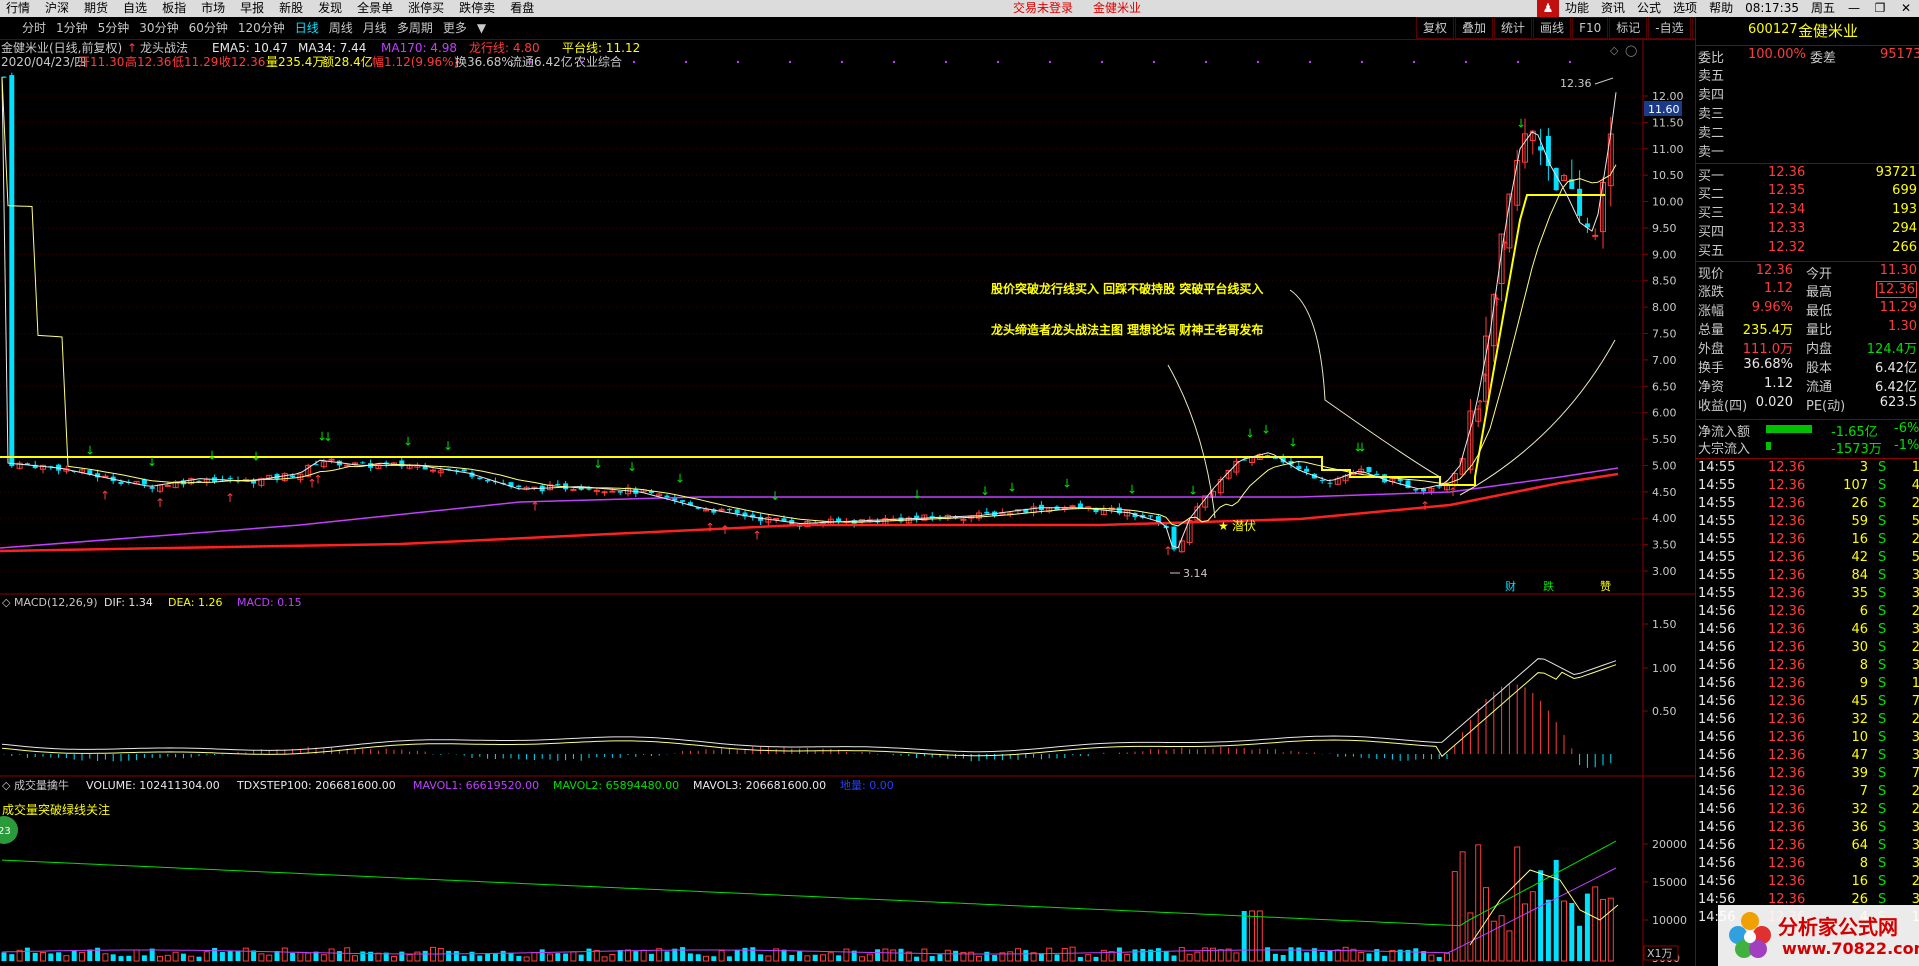 This screenshot has height=966, width=1919. Describe the element at coordinates (1474, 28) in the screenshot. I see `tool-diejia-button: 叠加` at that location.